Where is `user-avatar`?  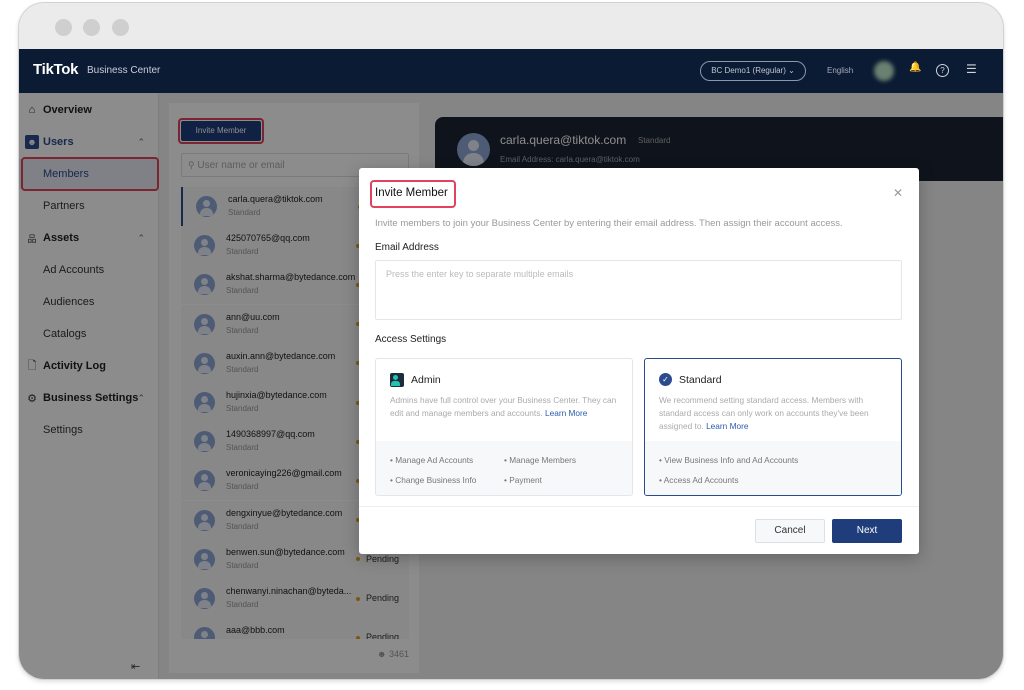
user-avatar is located at coordinates (884, 71).